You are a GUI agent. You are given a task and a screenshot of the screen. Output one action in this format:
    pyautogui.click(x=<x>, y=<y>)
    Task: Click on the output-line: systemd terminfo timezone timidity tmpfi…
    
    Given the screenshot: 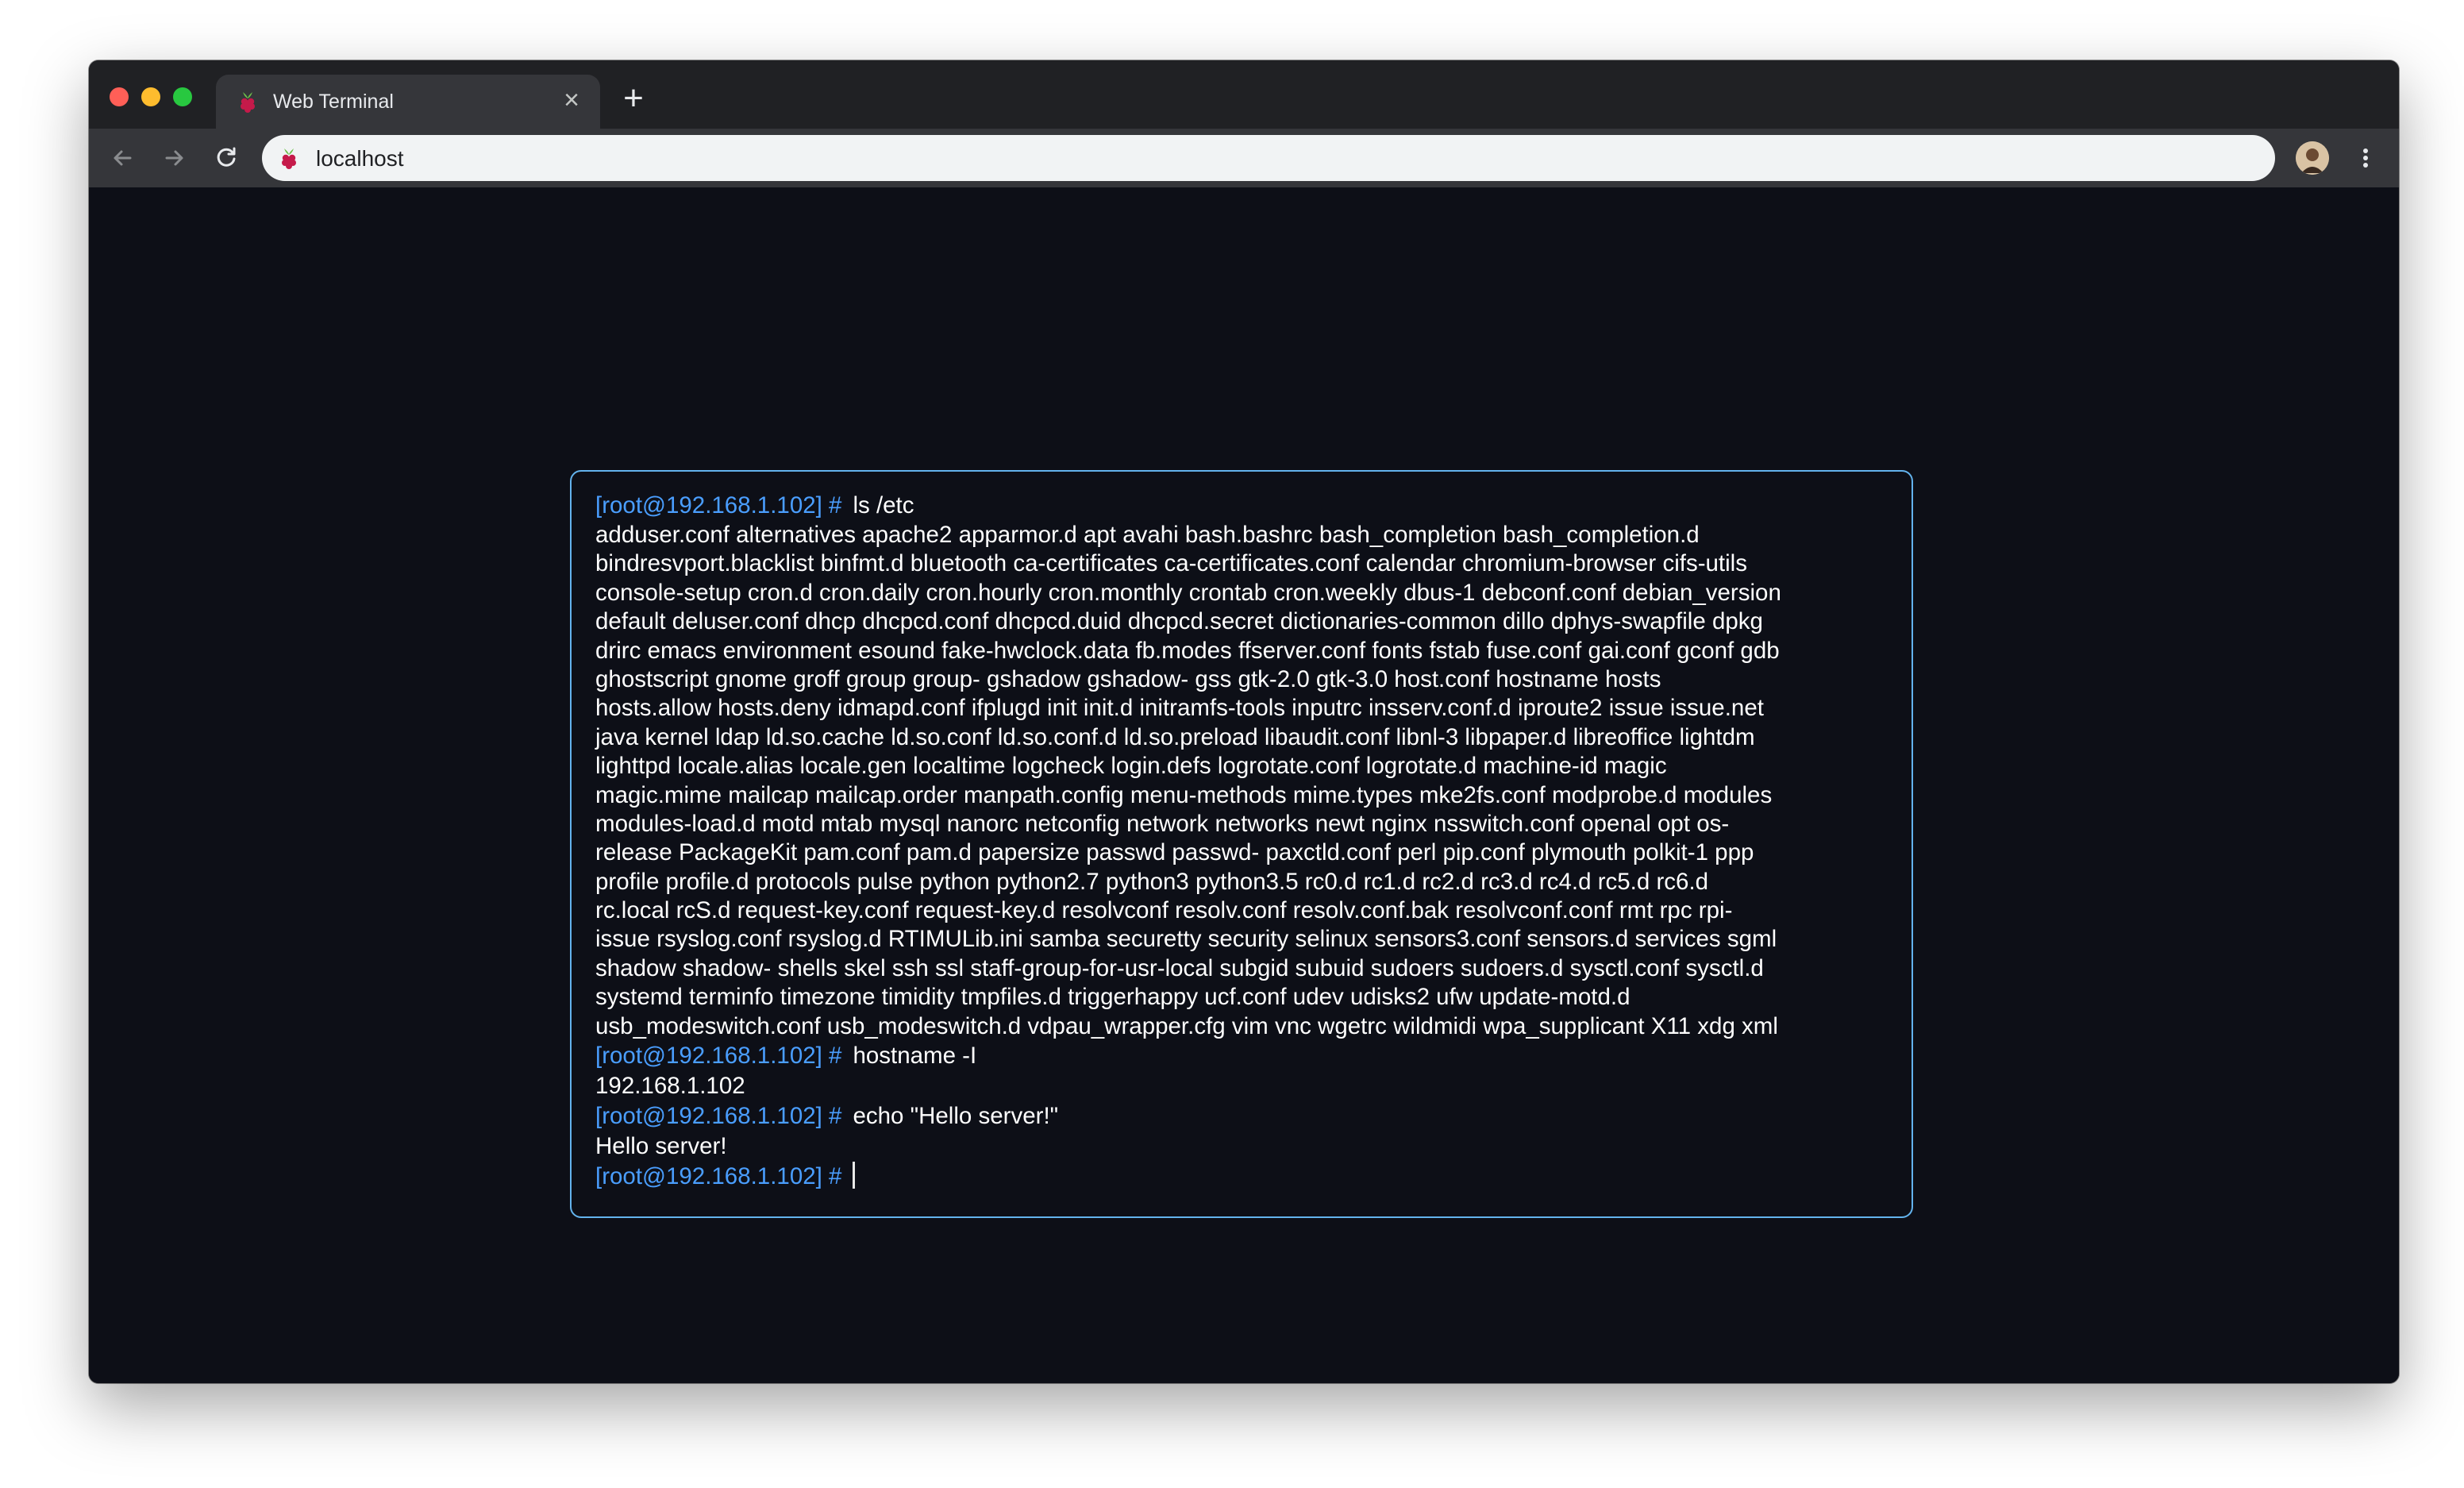 What is the action you would take?
    pyautogui.click(x=1112, y=998)
    